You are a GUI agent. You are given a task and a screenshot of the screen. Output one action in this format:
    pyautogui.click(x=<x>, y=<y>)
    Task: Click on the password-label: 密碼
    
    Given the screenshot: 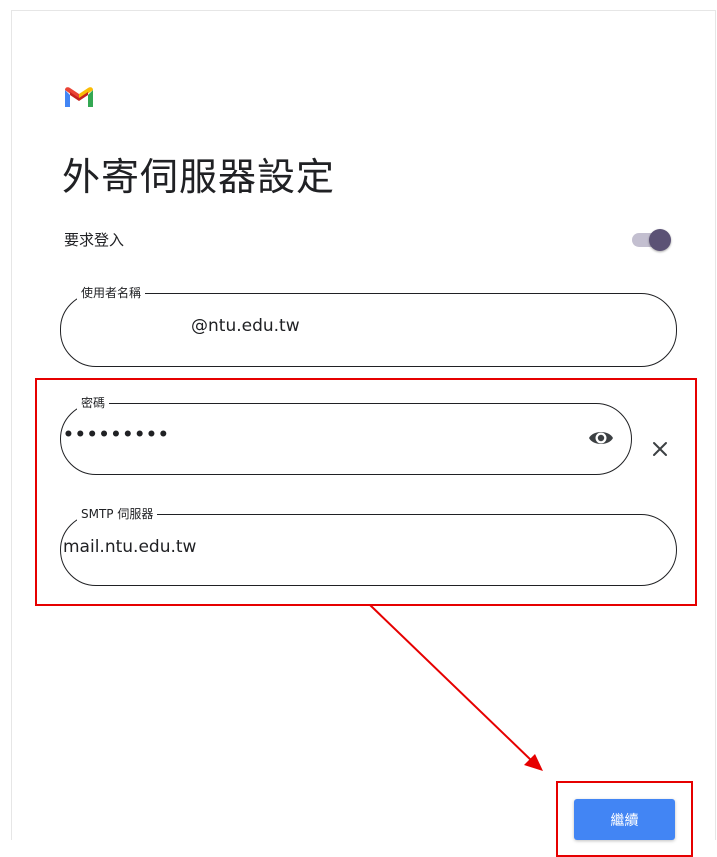 What is the action you would take?
    pyautogui.click(x=93, y=402)
    